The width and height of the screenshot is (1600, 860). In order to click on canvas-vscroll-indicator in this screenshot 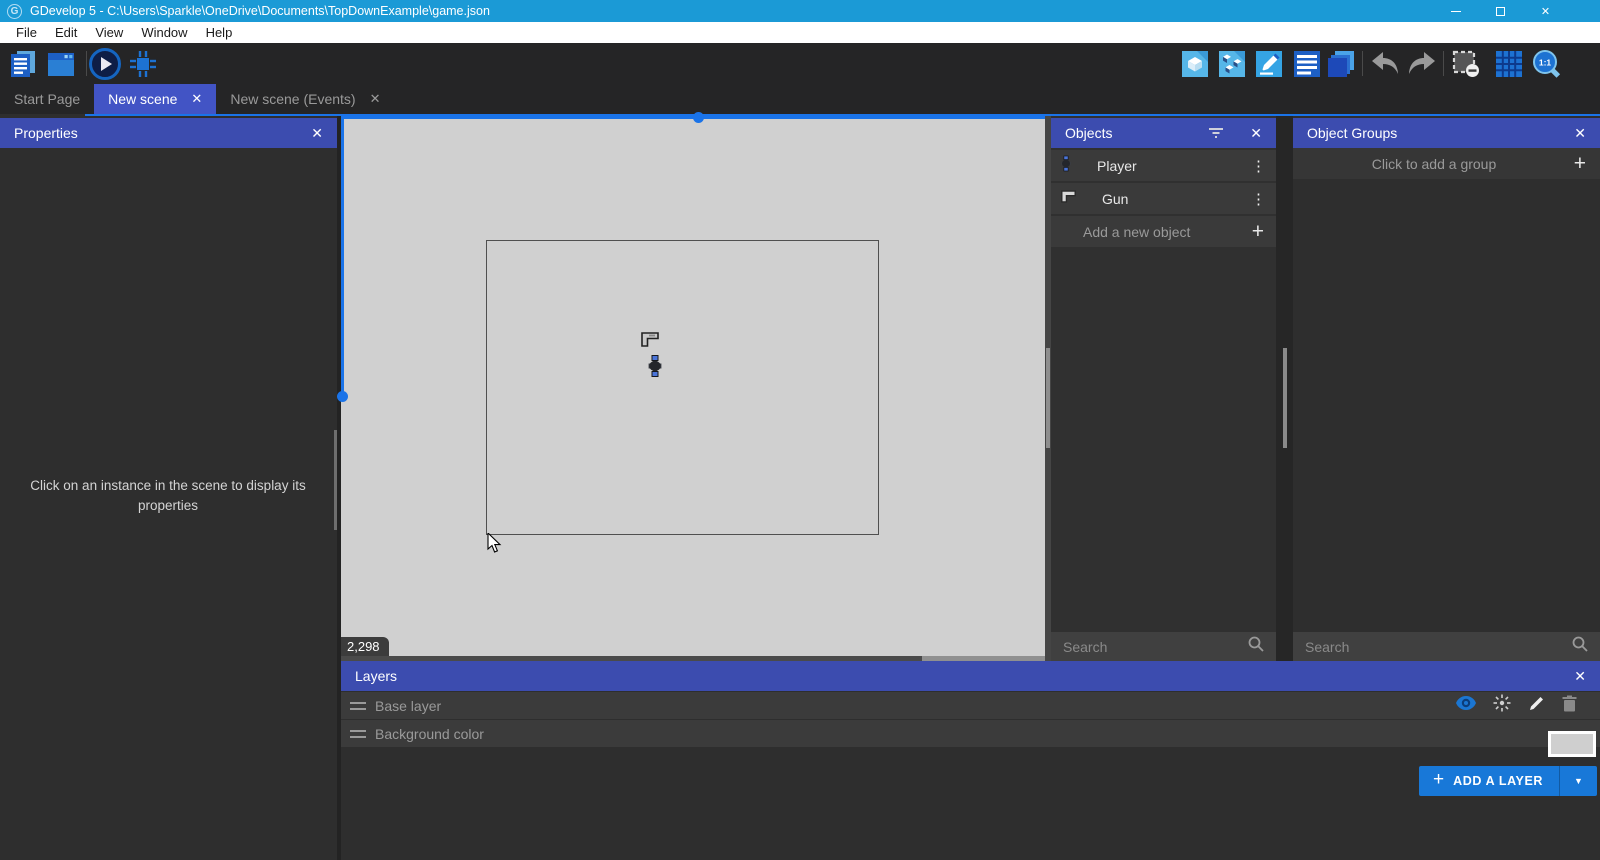, I will do `click(342, 257)`.